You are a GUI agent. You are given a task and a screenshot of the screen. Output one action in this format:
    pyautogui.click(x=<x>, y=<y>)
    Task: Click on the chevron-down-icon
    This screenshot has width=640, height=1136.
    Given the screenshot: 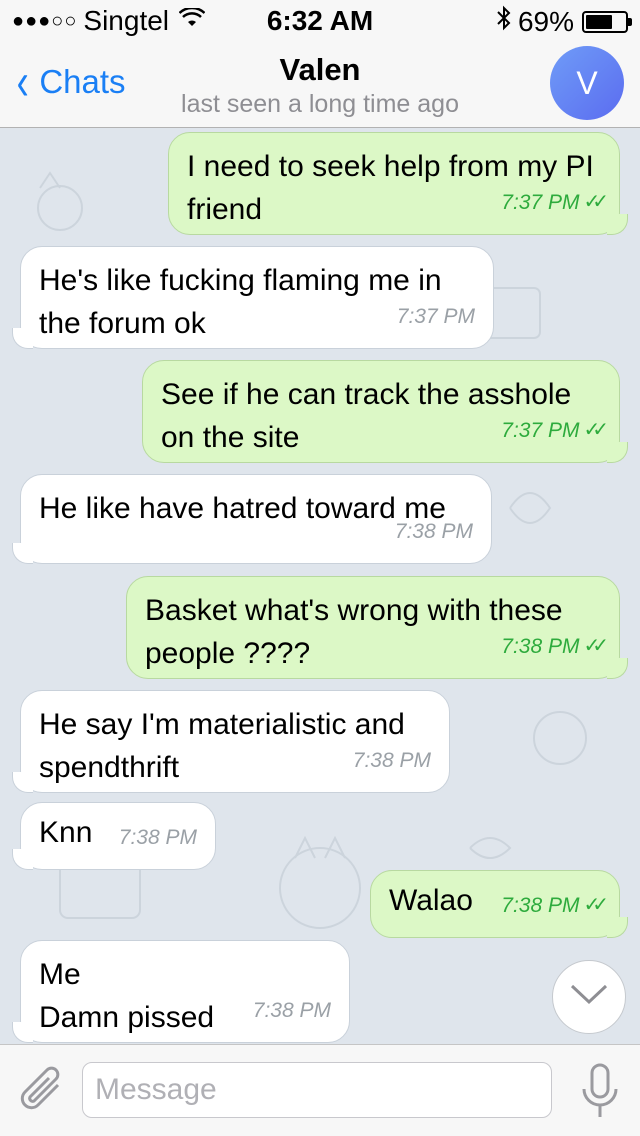 What is the action you would take?
    pyautogui.click(x=589, y=997)
    